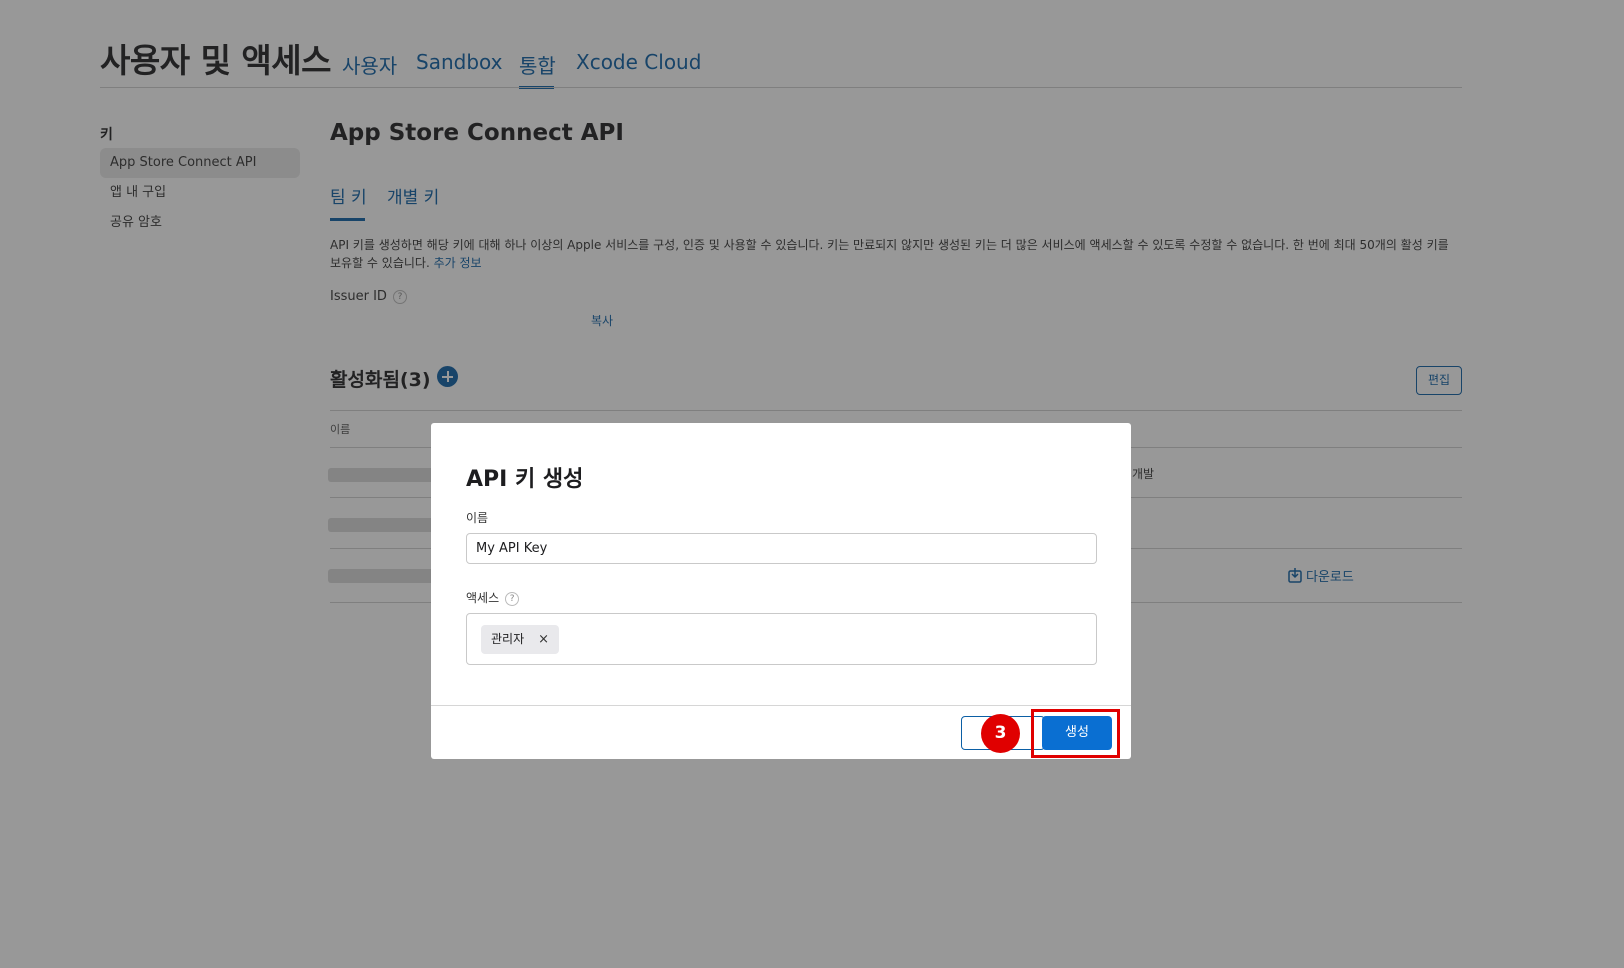 The height and width of the screenshot is (968, 1624). Describe the element at coordinates (781, 548) in the screenshot. I see `name-input: My API Key` at that location.